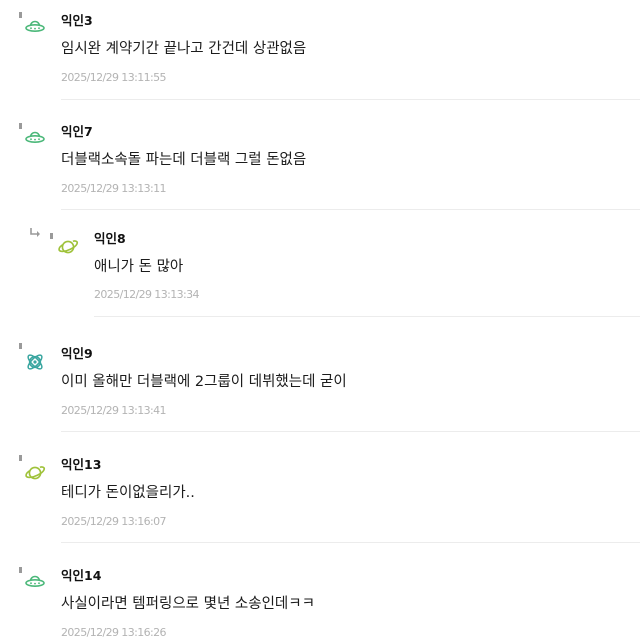 The height and width of the screenshot is (644, 640). What do you see at coordinates (204, 382) in the screenshot?
I see `comment-text: 이미 올해만 더블랙에 2그룹이 데뷔했는데 굳이` at bounding box center [204, 382].